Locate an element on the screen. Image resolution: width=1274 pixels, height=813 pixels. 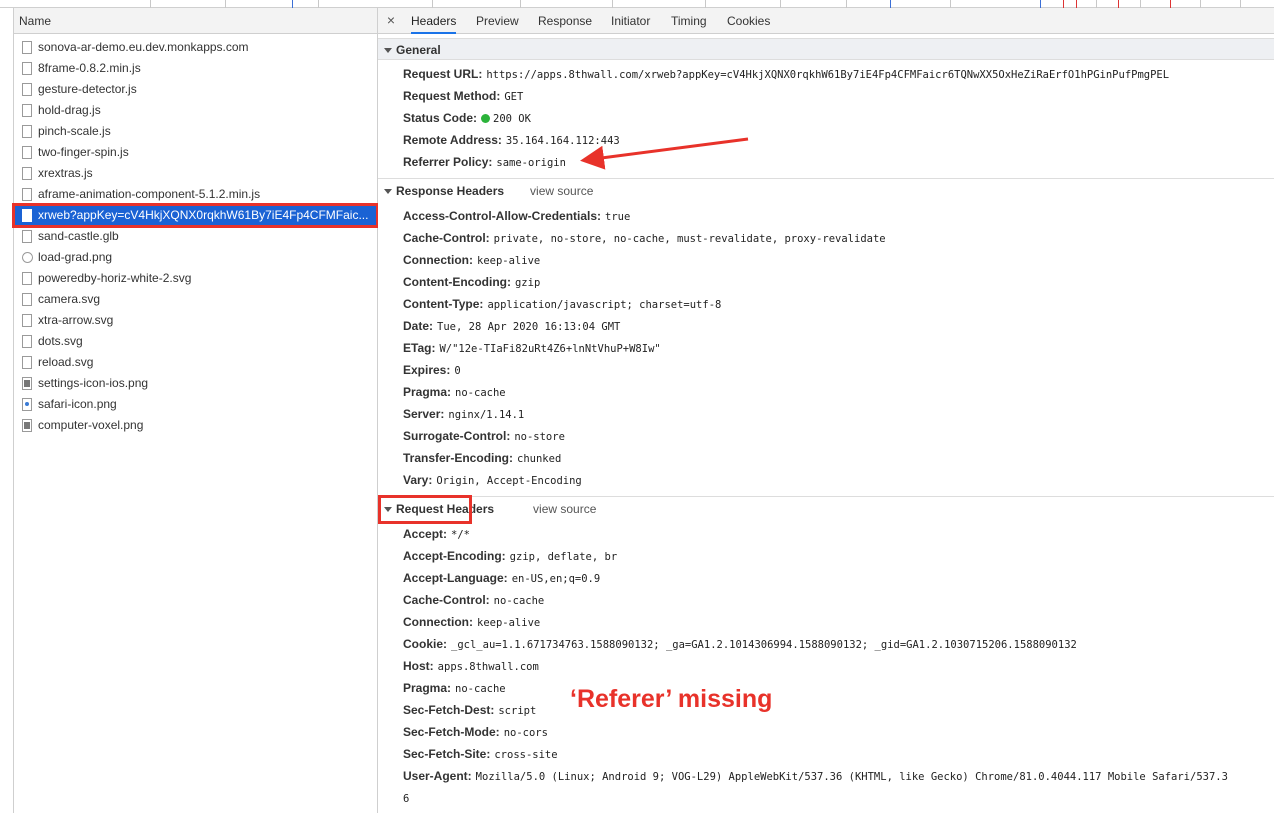
request-header-key: User-Agent: is located at coordinates (437, 776).